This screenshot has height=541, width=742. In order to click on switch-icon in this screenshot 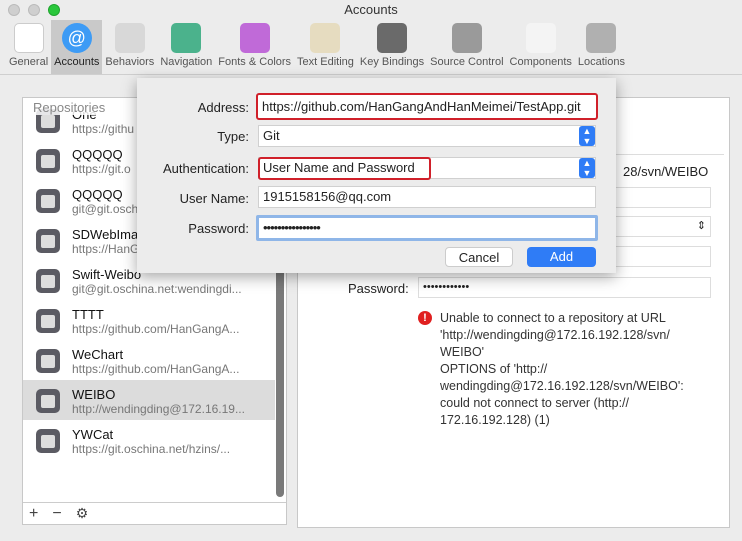, I will do `click(28, 38)`.